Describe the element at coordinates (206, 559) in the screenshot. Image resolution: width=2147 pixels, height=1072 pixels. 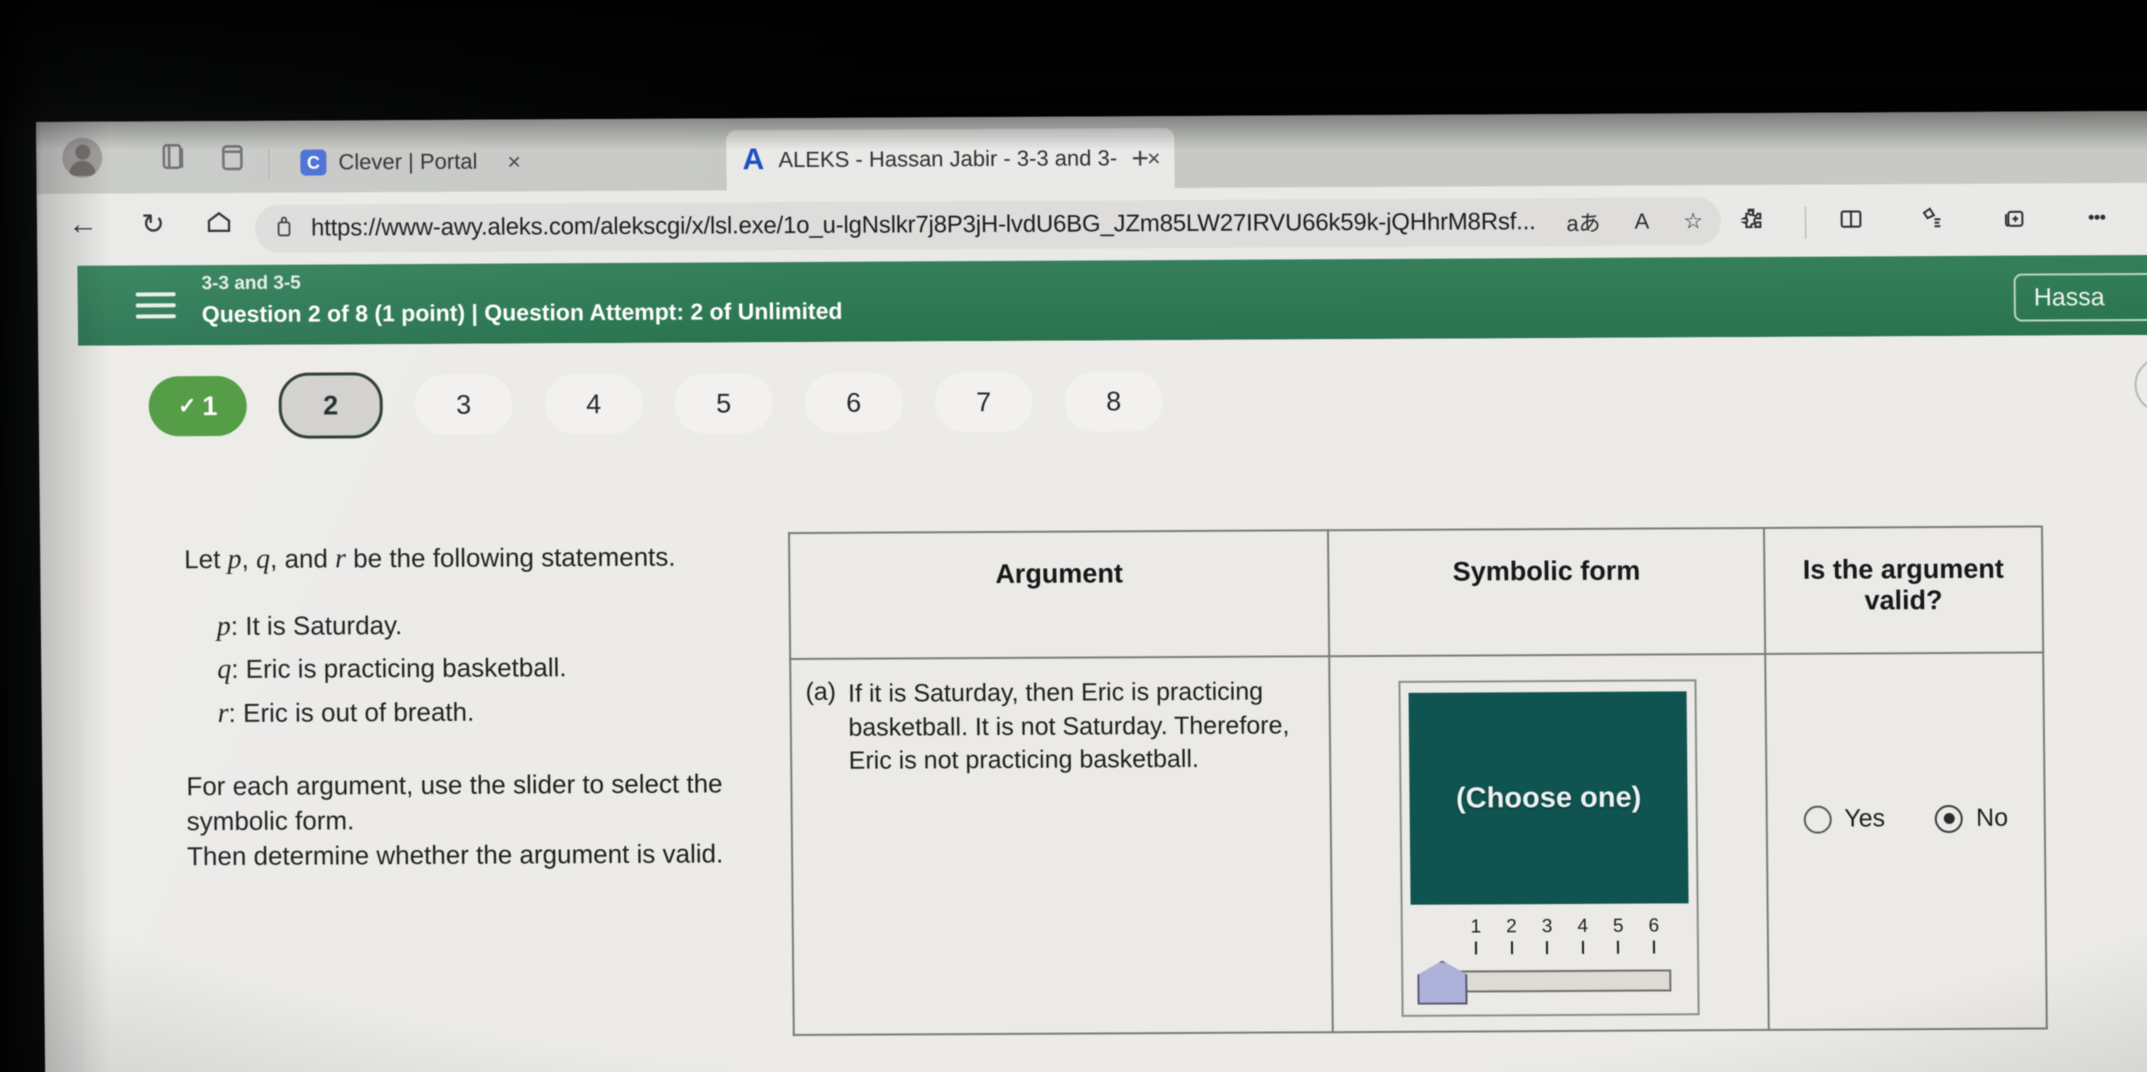
I see `lead-prefix: Let` at that location.